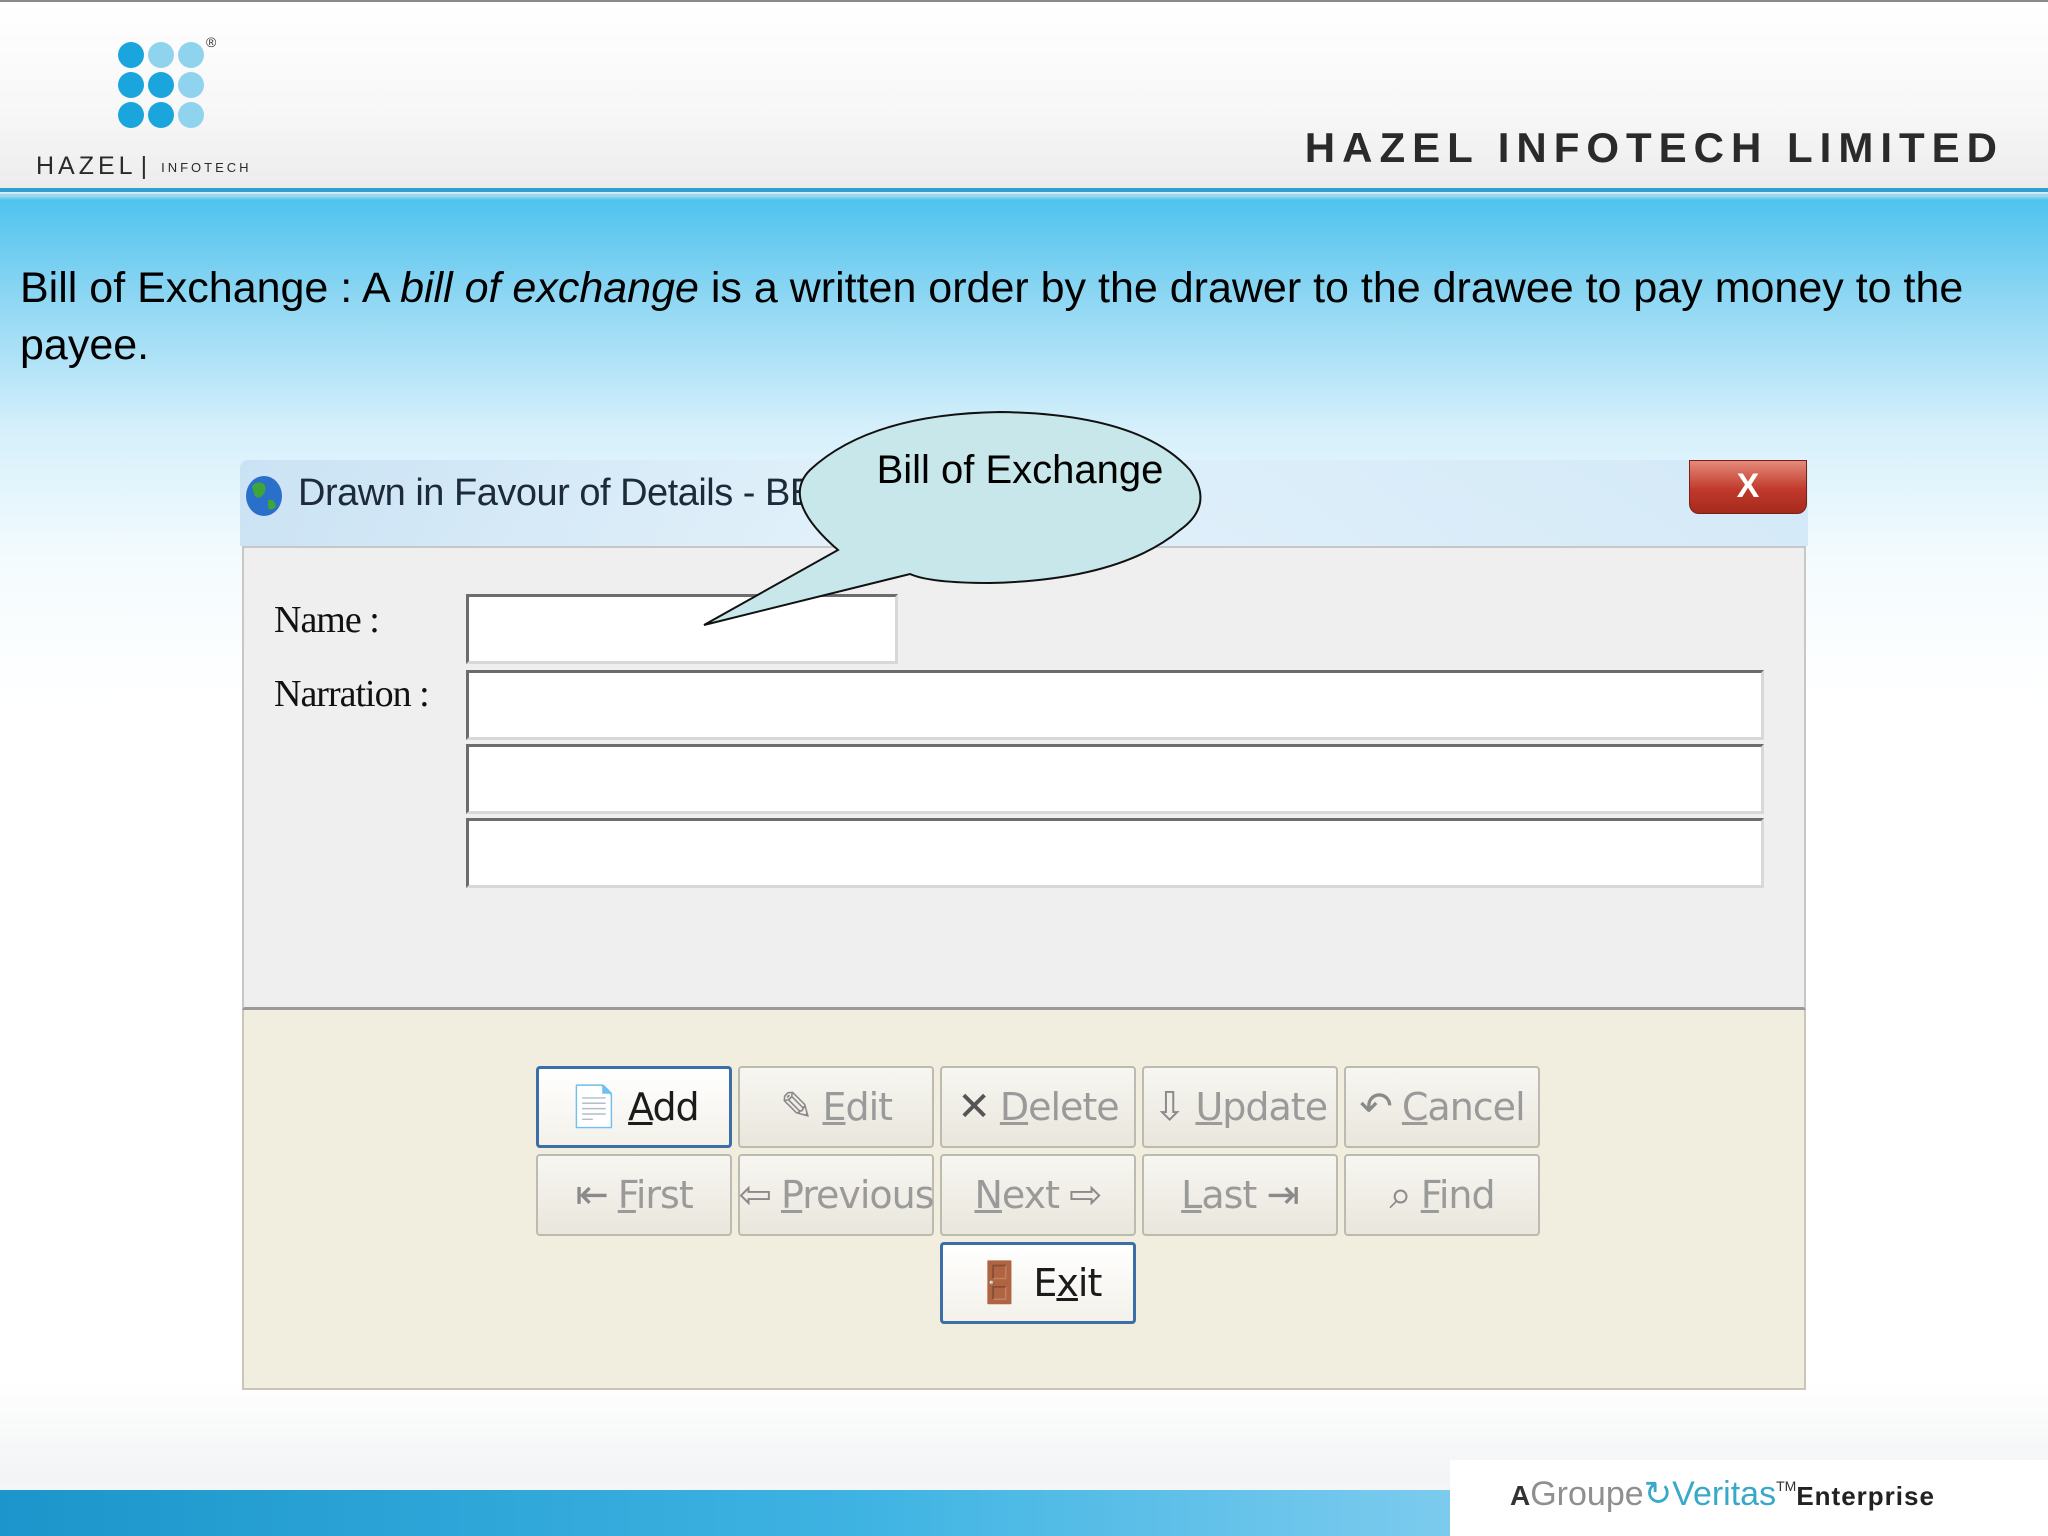  Describe the element at coordinates (974, 1107) in the screenshot. I see `delete-icon: ✕` at that location.